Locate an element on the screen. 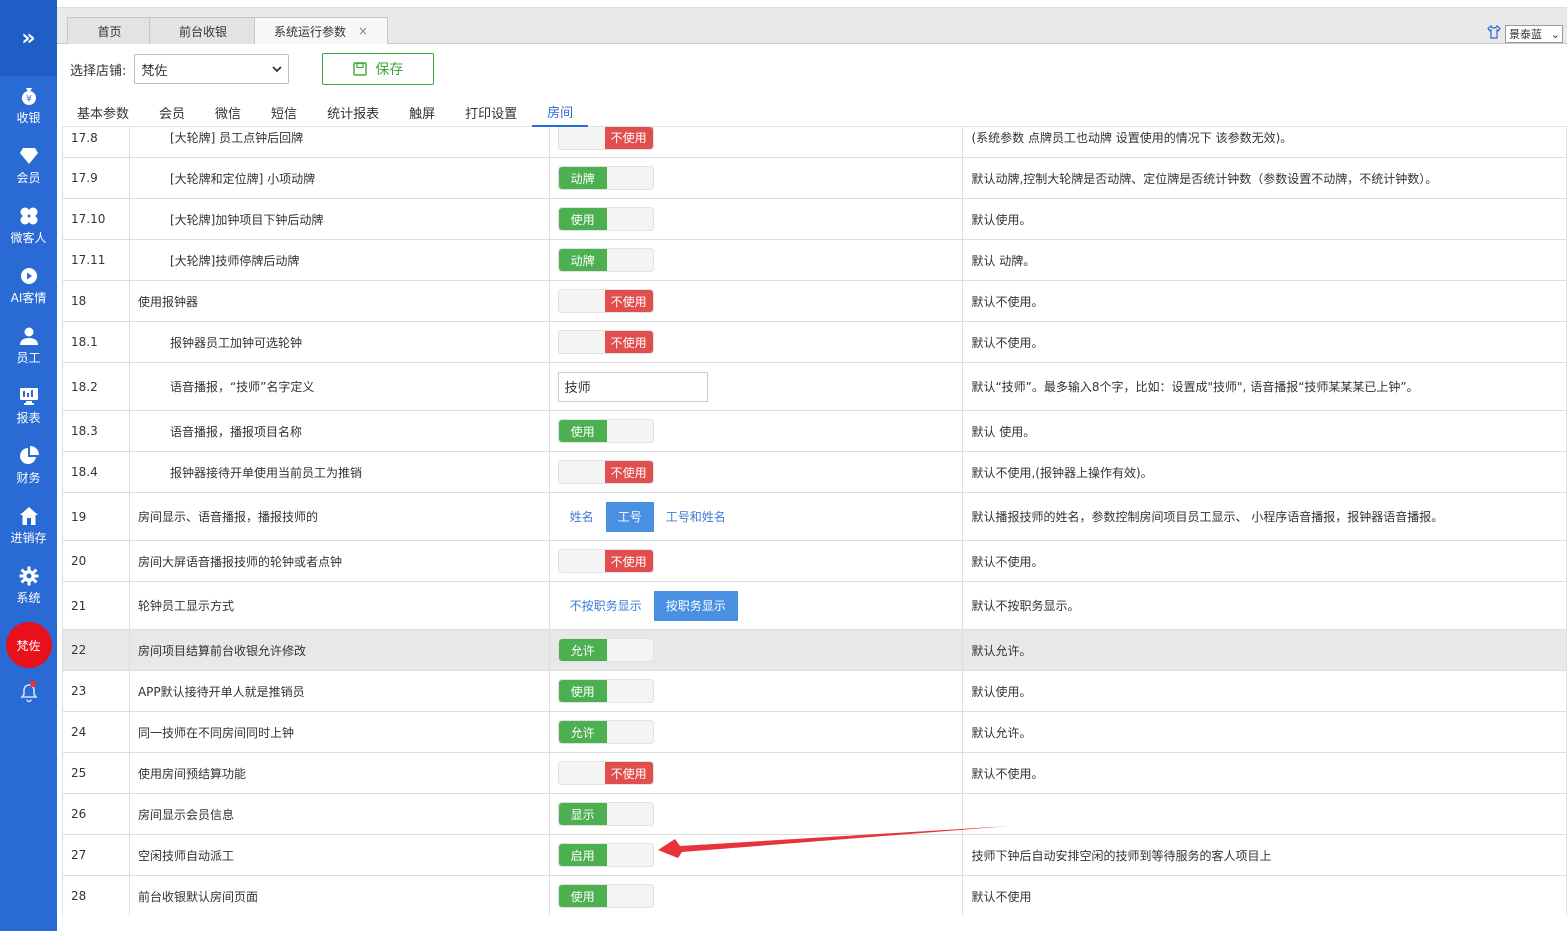  option-button: 按职务显示 is located at coordinates (695, 605).